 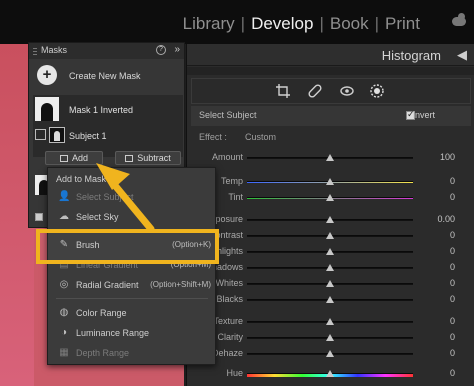 What do you see at coordinates (459, 19) in the screenshot?
I see `cloud-sync-icon` at bounding box center [459, 19].